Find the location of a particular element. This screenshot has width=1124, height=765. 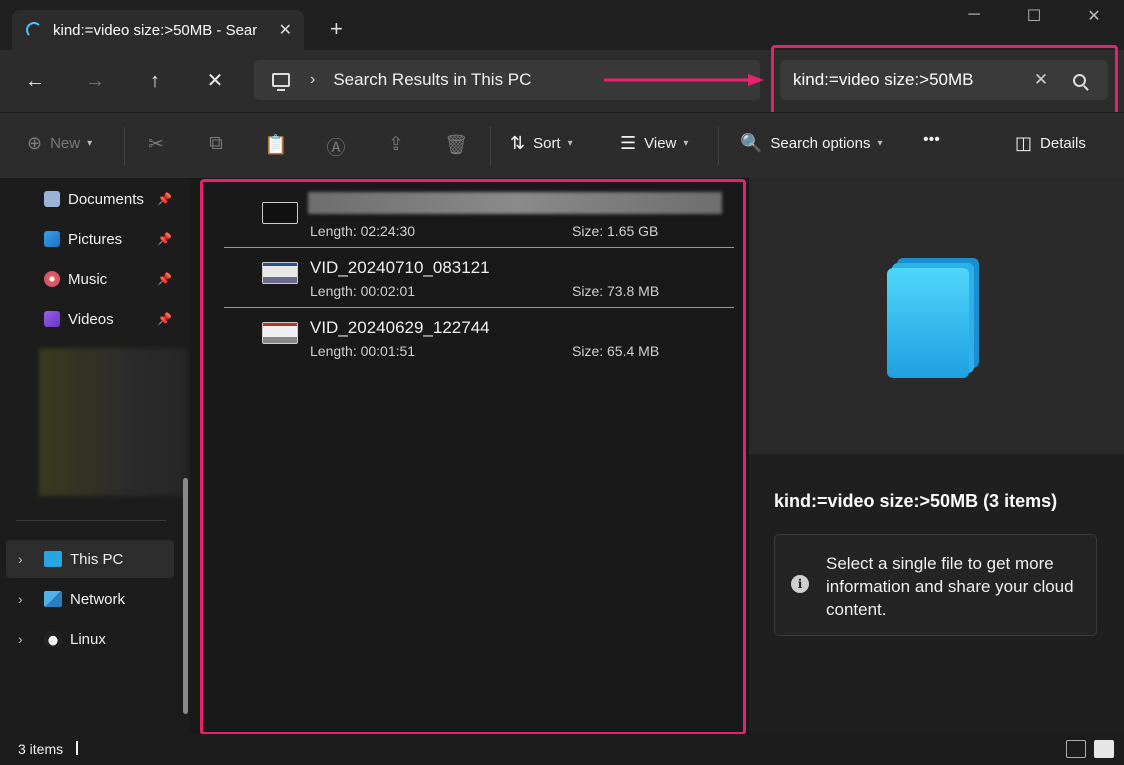

copy-icon: ⧉ is located at coordinates (216, 144).